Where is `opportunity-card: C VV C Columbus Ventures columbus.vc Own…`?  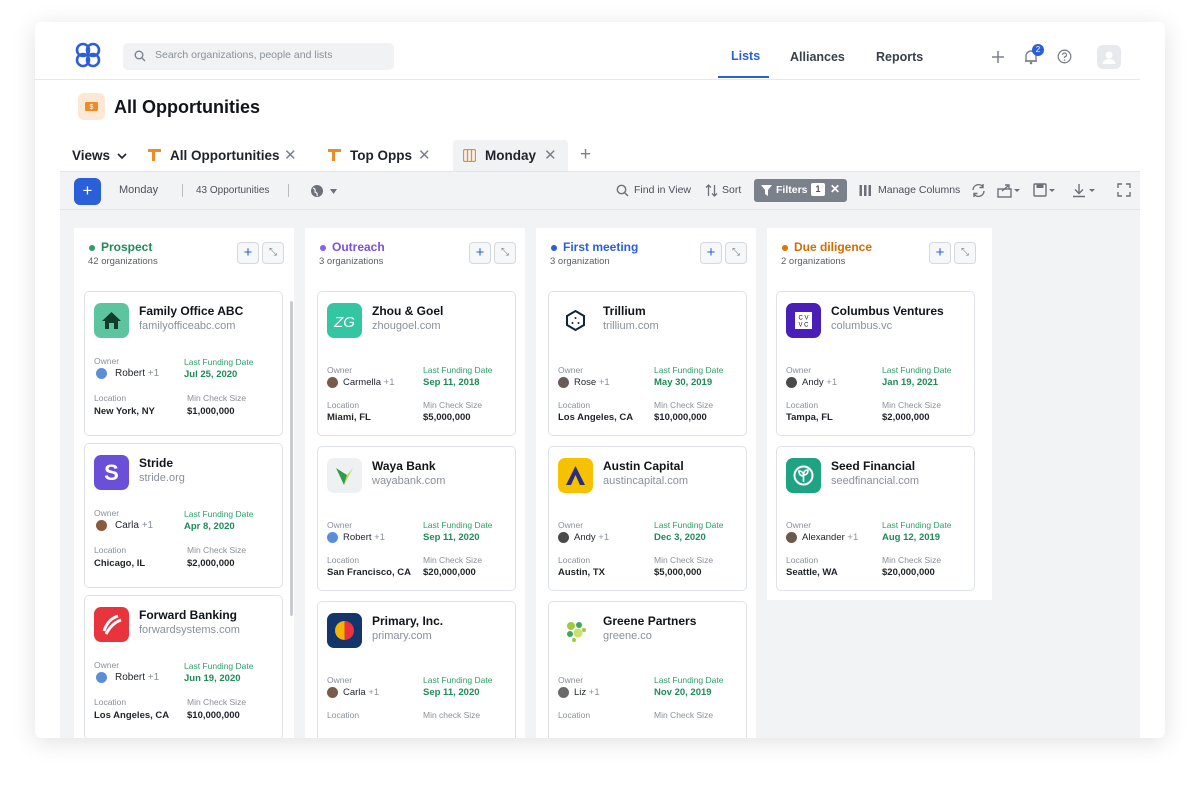 opportunity-card: C VV C Columbus Ventures columbus.vc Own… is located at coordinates (875, 363).